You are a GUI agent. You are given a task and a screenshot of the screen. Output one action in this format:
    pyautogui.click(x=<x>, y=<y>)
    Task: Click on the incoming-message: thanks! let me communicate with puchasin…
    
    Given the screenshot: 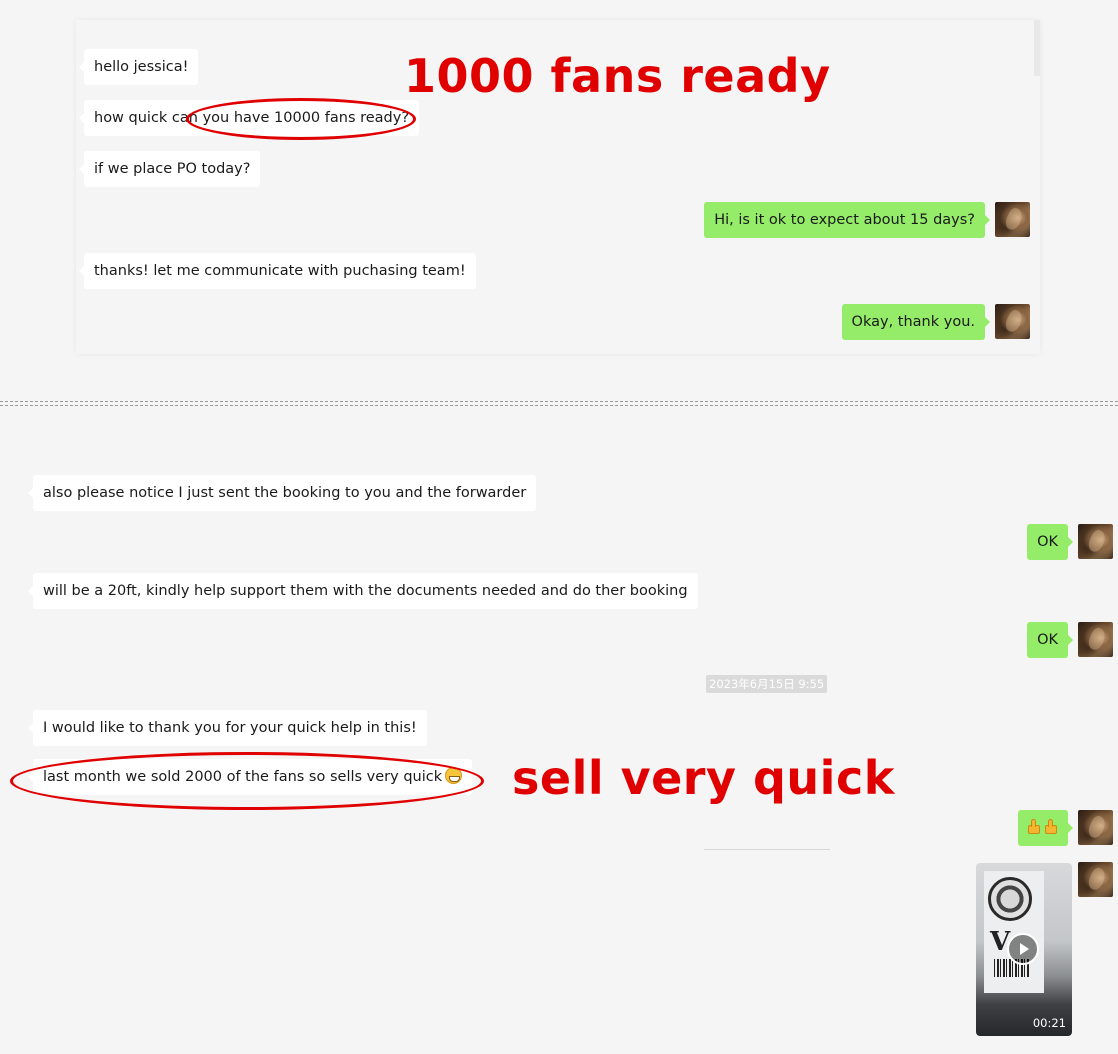 What is the action you would take?
    pyautogui.click(x=277, y=271)
    